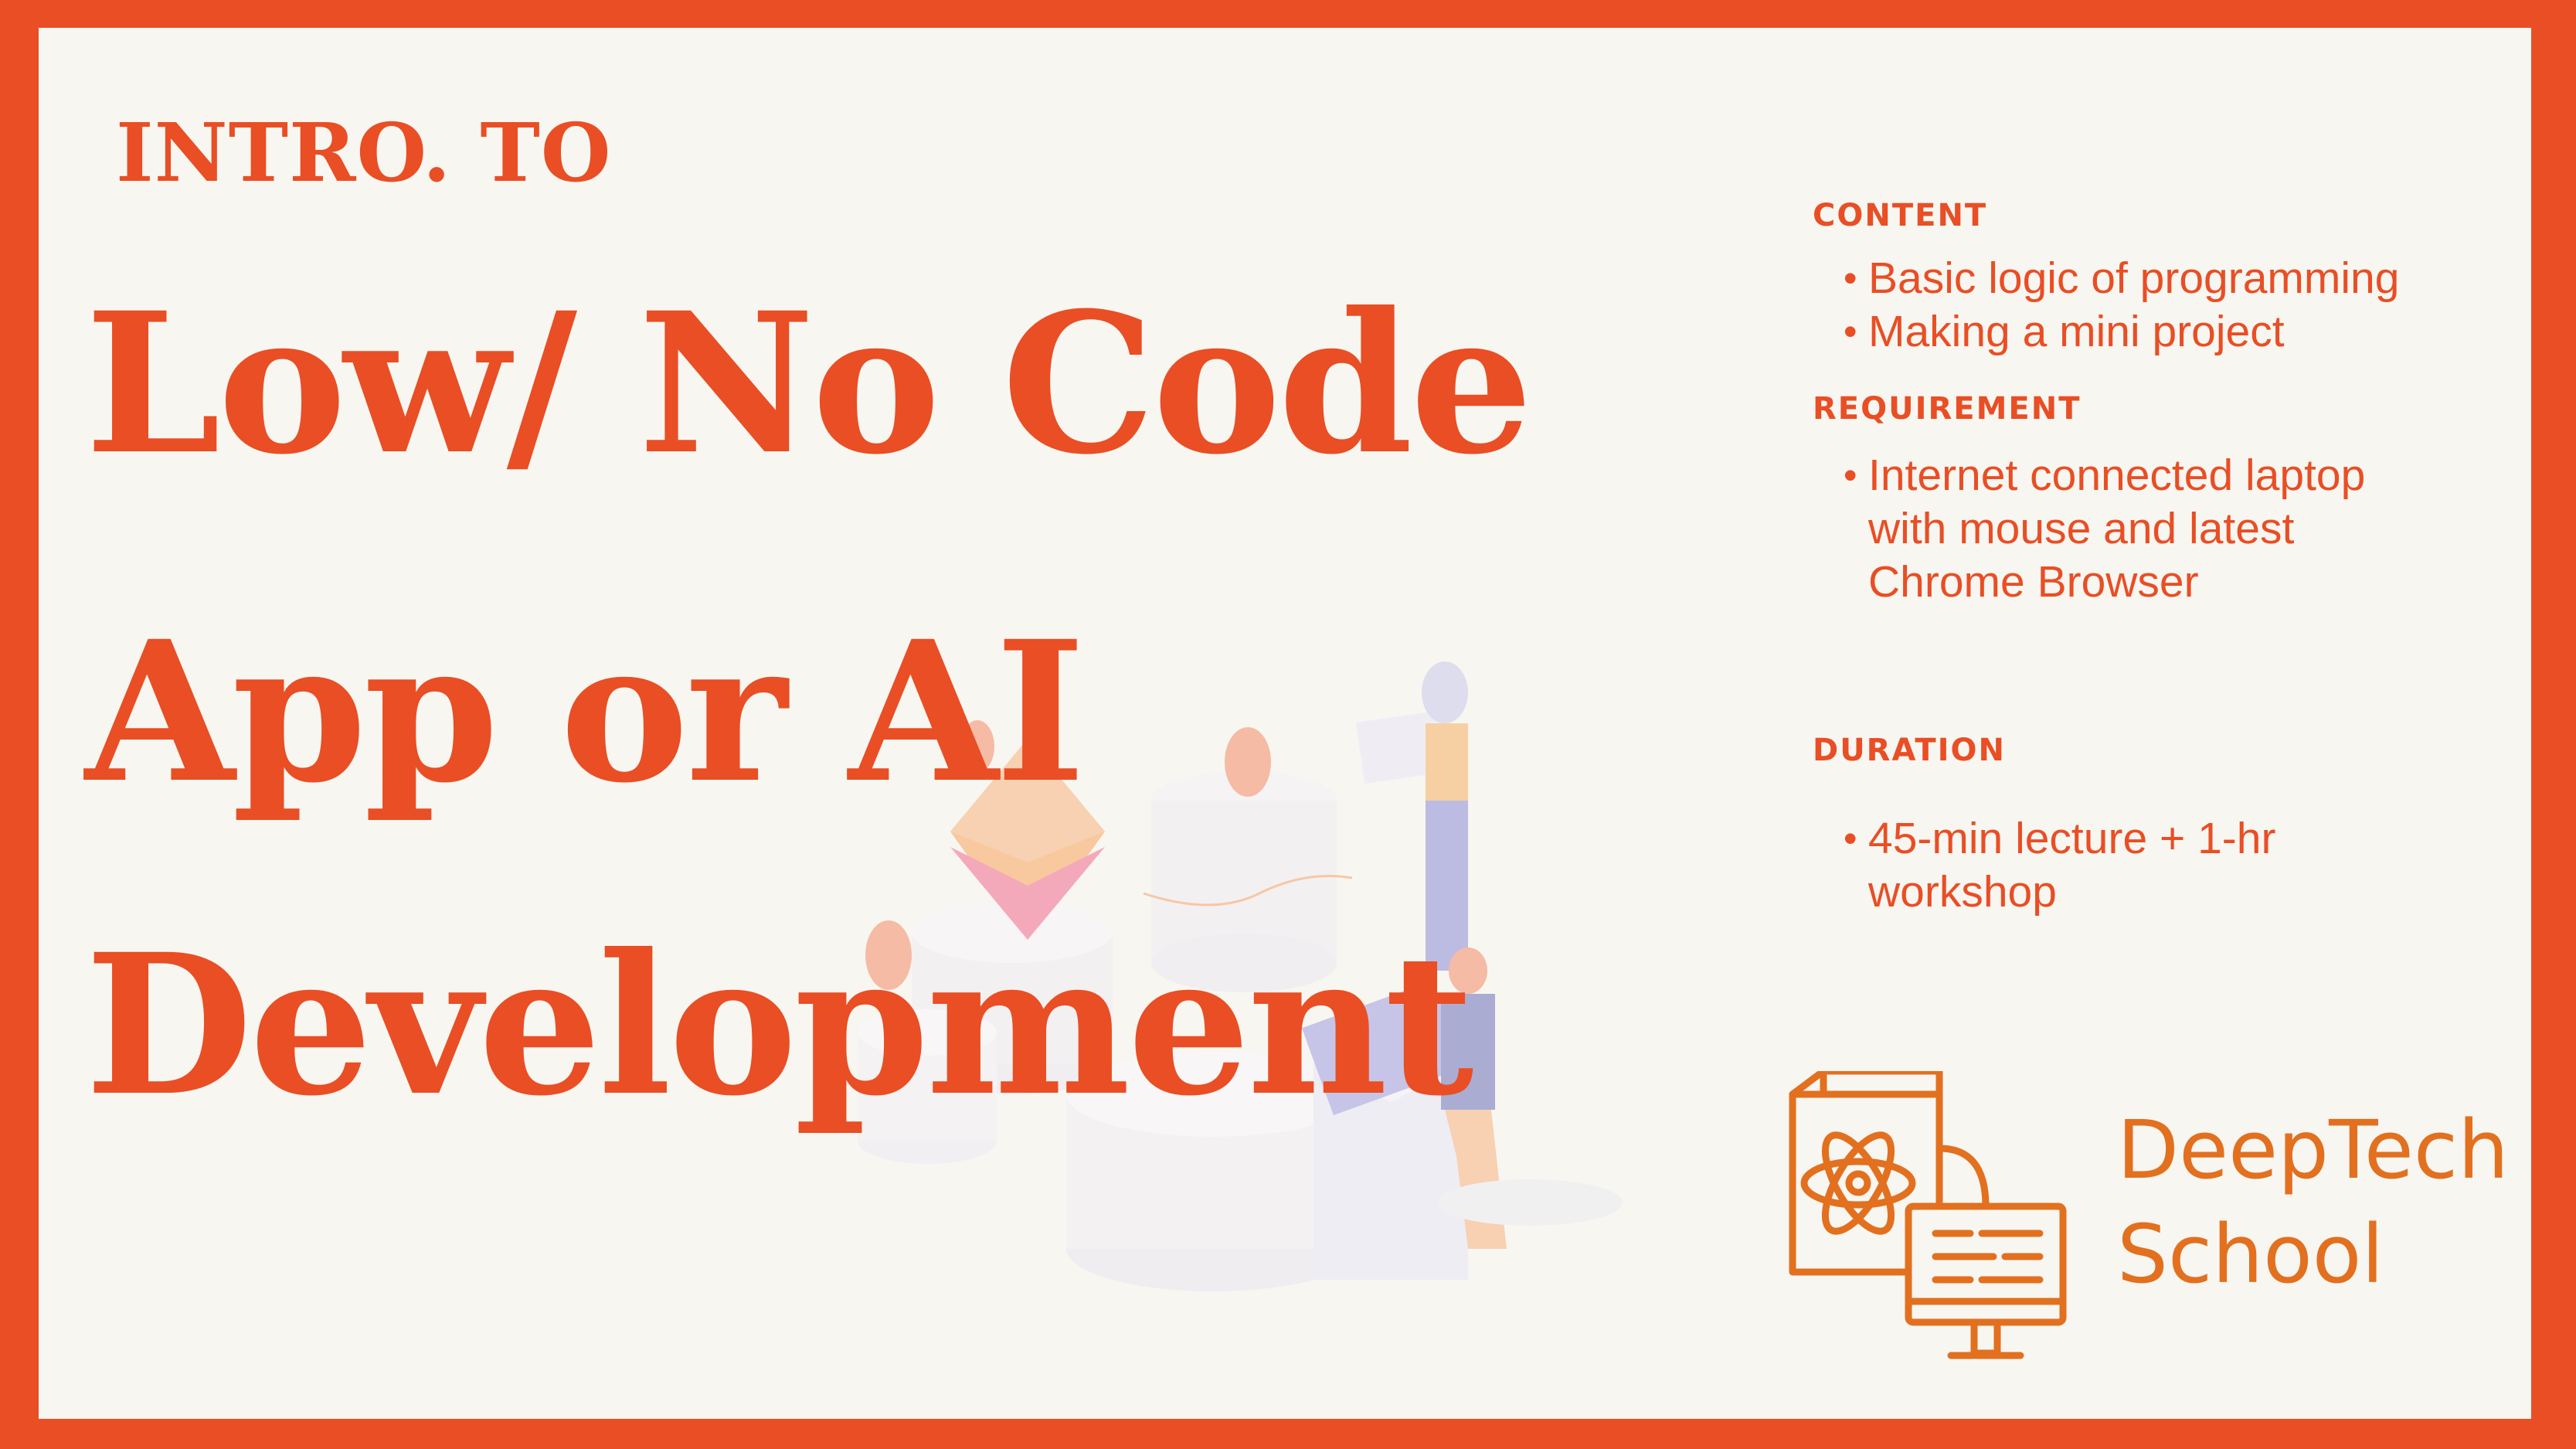 The image size is (2576, 1449). I want to click on list-item-text: 45-min lecture + 1-hr workshop, so click(2072, 865).